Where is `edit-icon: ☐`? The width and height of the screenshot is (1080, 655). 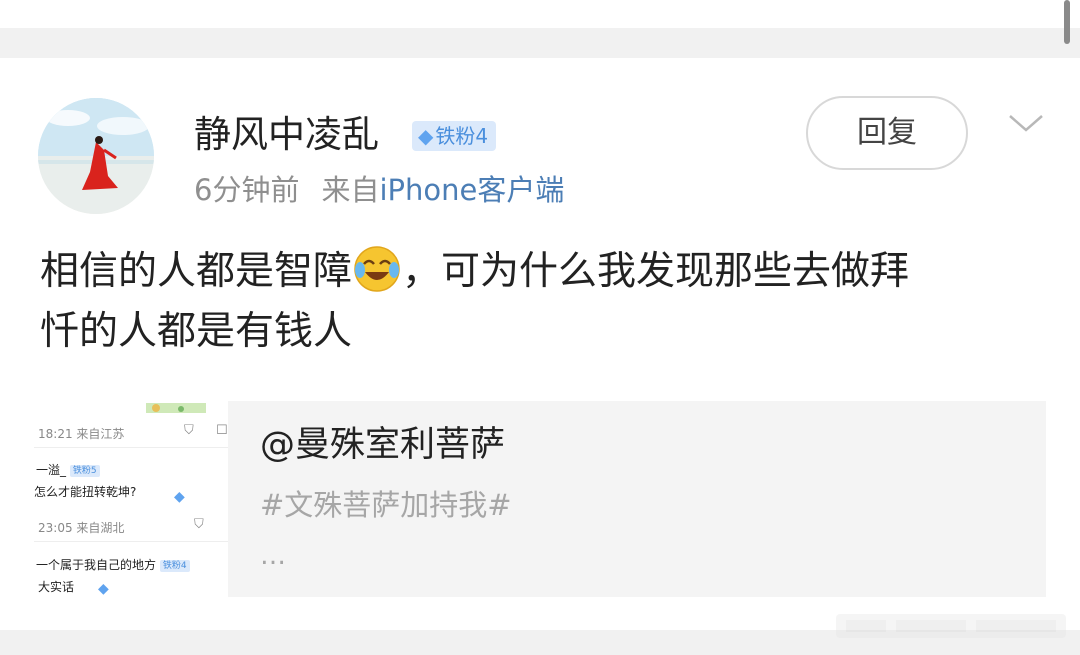
edit-icon: ☐ is located at coordinates (222, 430).